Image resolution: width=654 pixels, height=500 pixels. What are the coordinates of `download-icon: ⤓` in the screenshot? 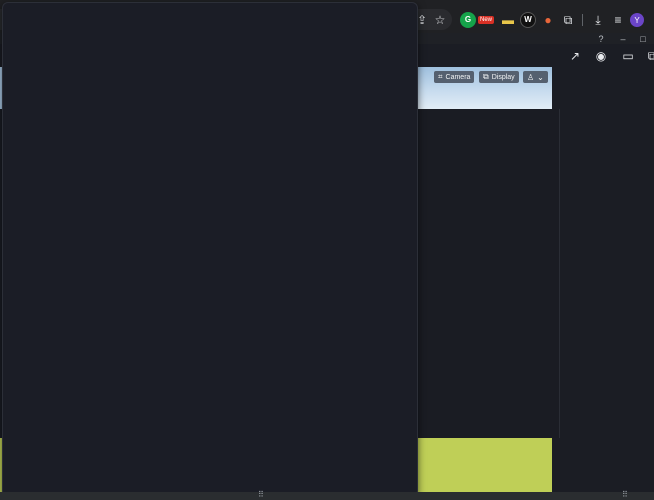 It's located at (598, 20).